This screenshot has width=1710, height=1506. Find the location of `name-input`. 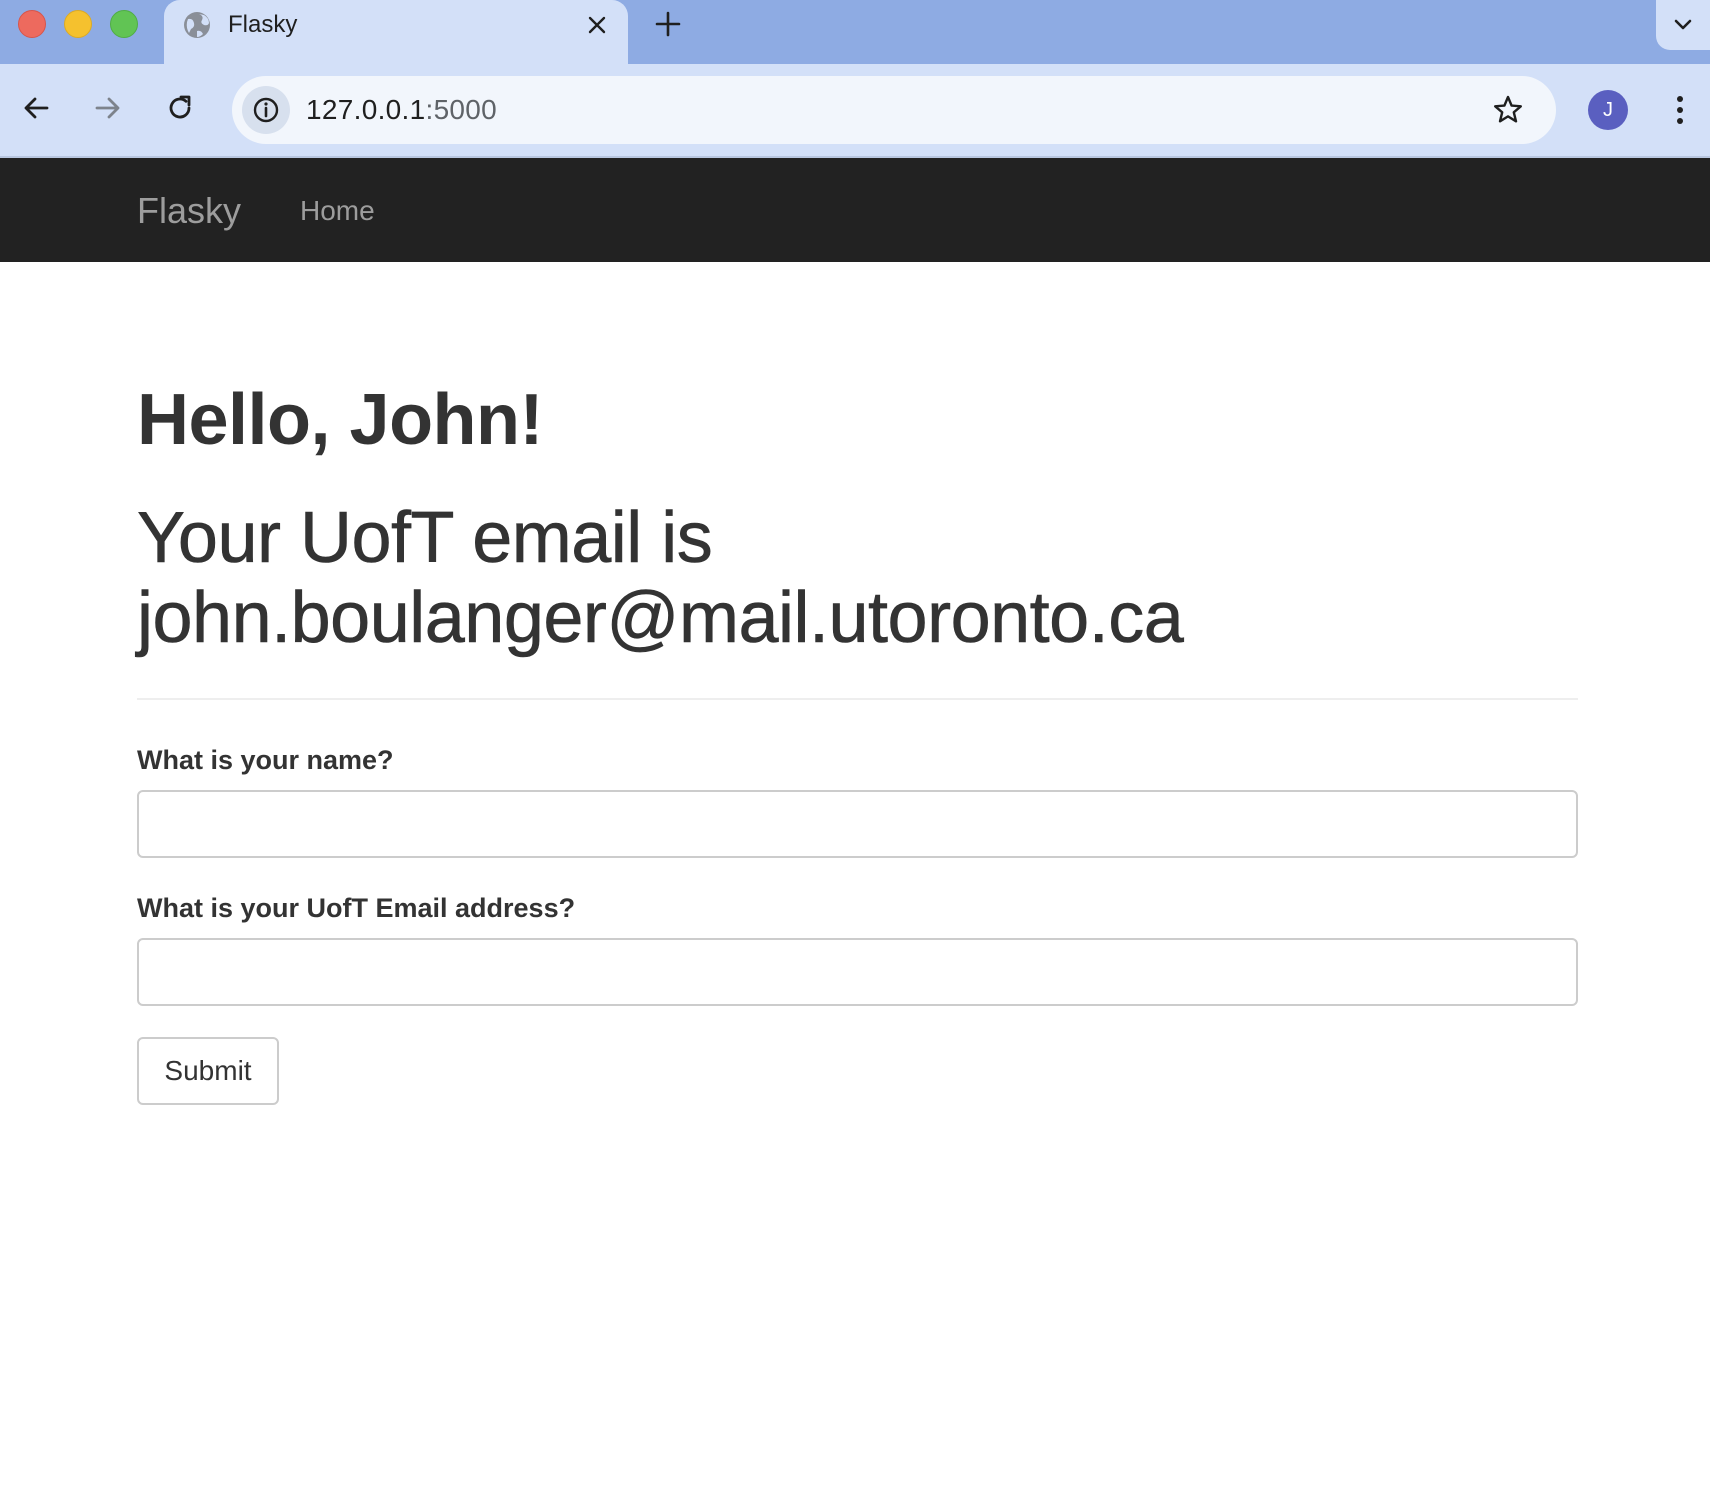

name-input is located at coordinates (857, 824).